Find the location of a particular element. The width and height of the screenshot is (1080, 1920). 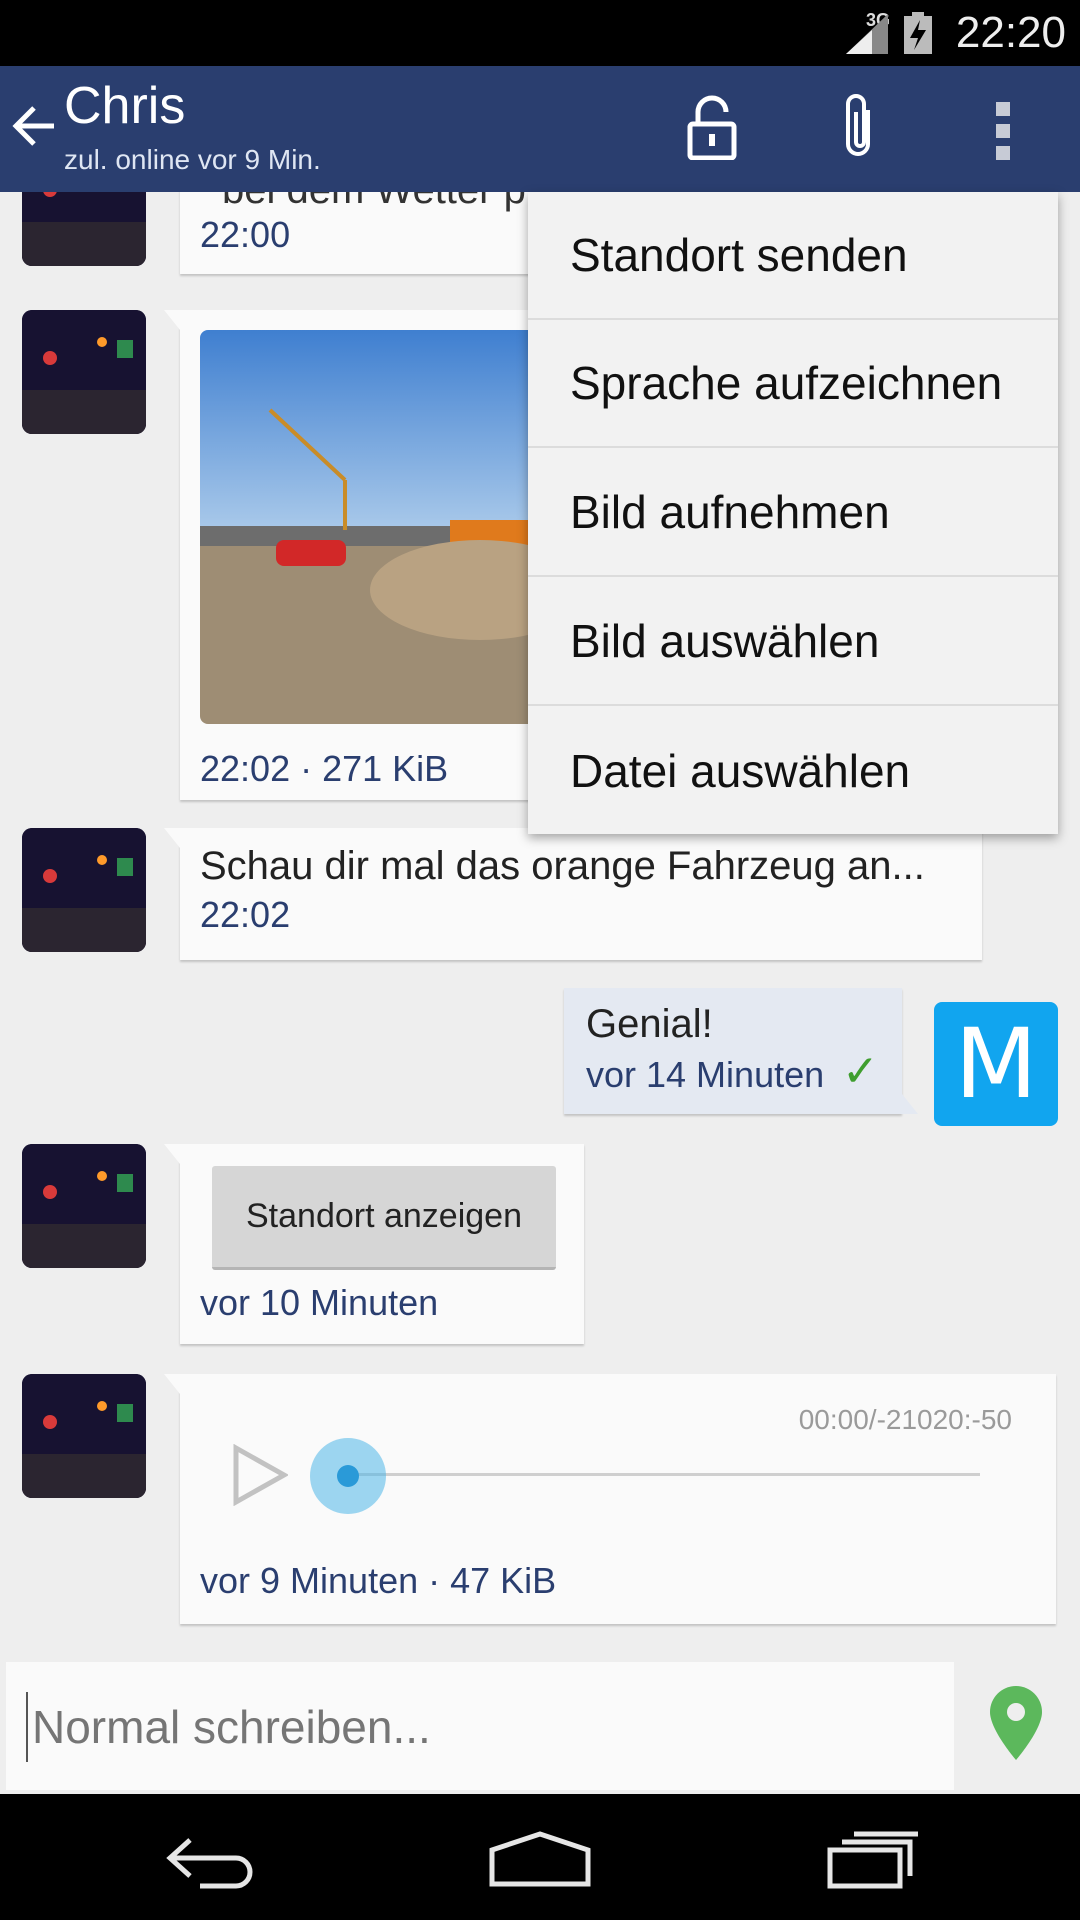

navigation-bar is located at coordinates (540, 1857).